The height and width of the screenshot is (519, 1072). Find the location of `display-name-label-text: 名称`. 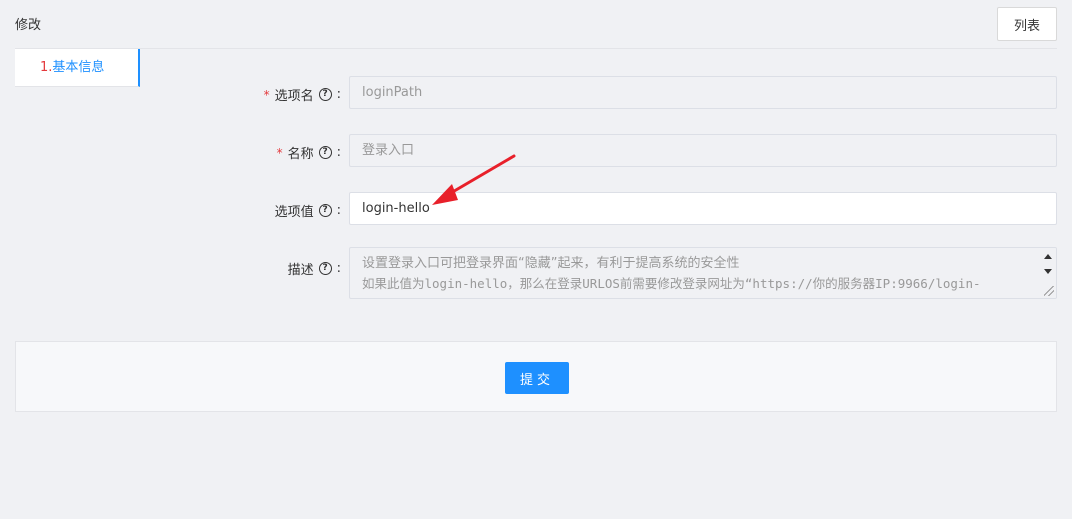

display-name-label-text: 名称 is located at coordinates (300, 154).